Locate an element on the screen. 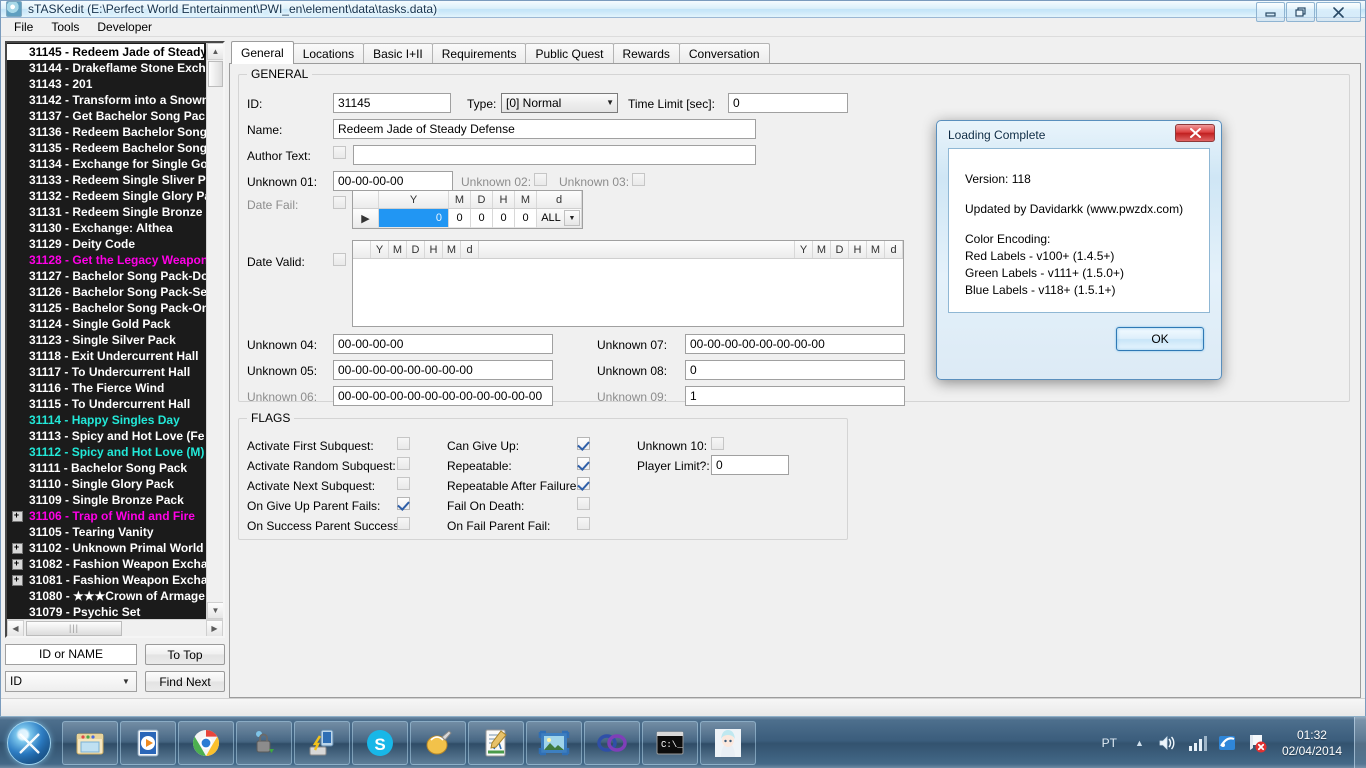 This screenshot has height=768, width=1366. unknown05-field: 00-00-00-00-00-00-00-00 is located at coordinates (443, 370).